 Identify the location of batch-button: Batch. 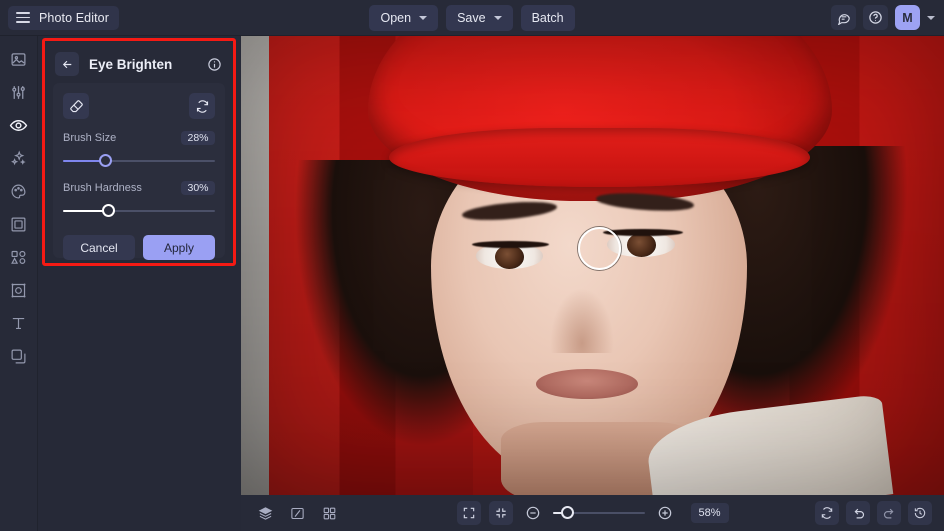
(547, 17).